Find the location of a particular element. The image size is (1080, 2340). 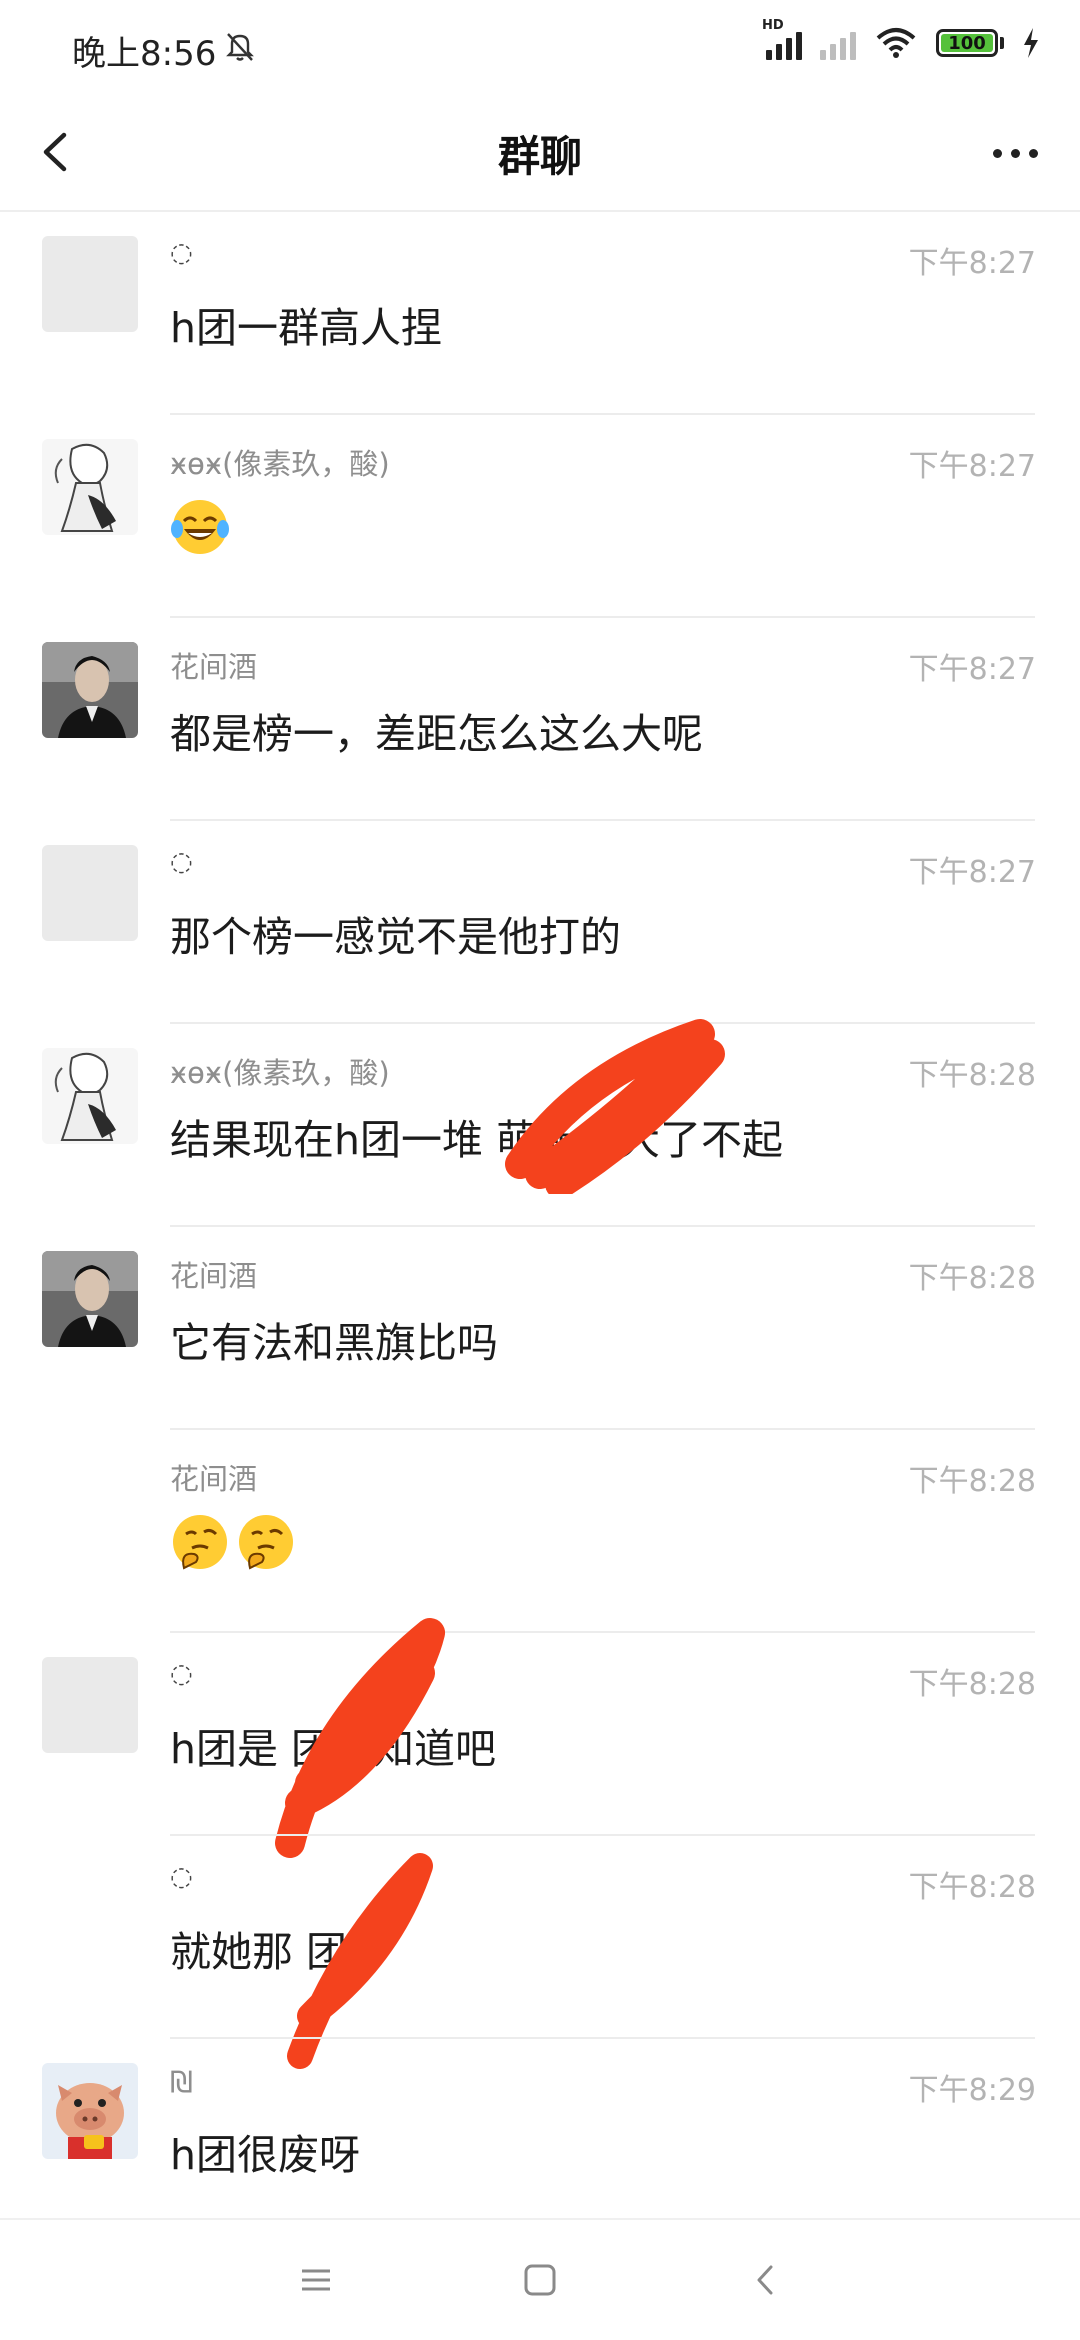

message-item: ◌ 下午8:27 h团一群高人捏 is located at coordinates (540, 313).